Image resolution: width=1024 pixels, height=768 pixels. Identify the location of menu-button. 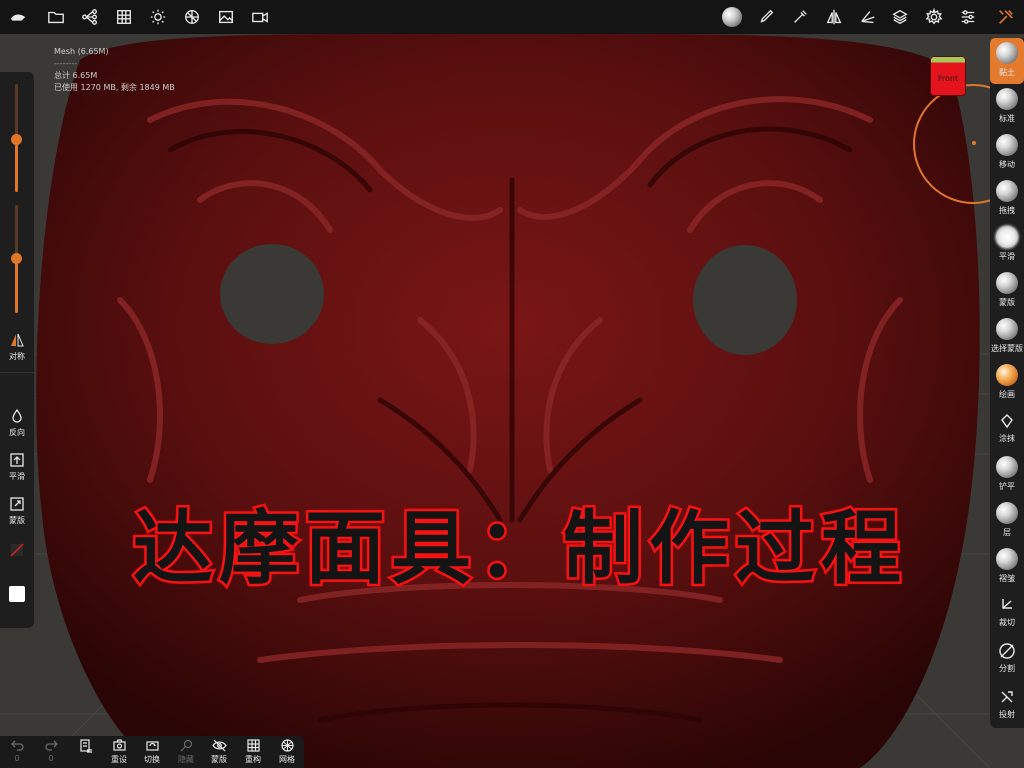
(85, 746).